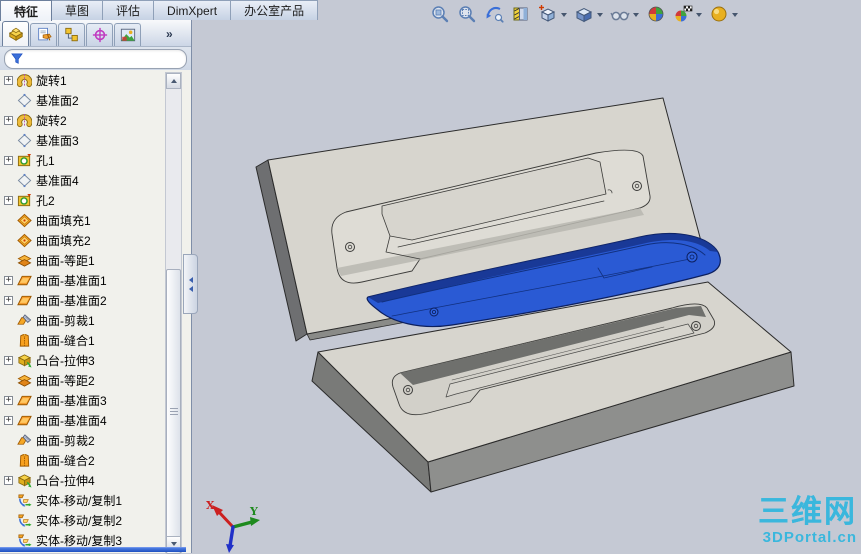 This screenshot has width=861, height=554. I want to click on display-style-dropdown-arrow, so click(600, 15).